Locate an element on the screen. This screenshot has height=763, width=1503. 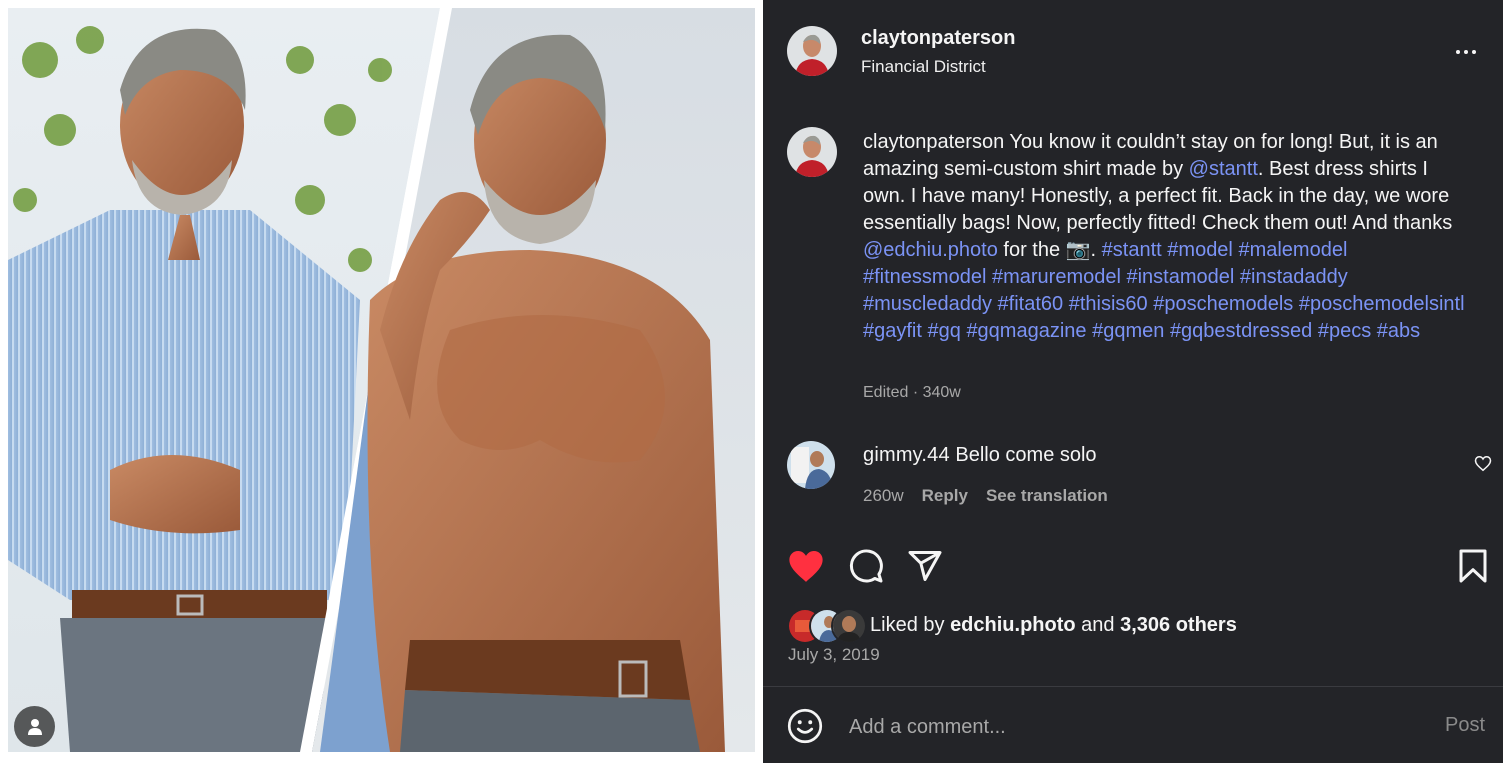
likes-summary: Liked by edchiu.photo and 3,306 others is located at coordinates (1053, 625).